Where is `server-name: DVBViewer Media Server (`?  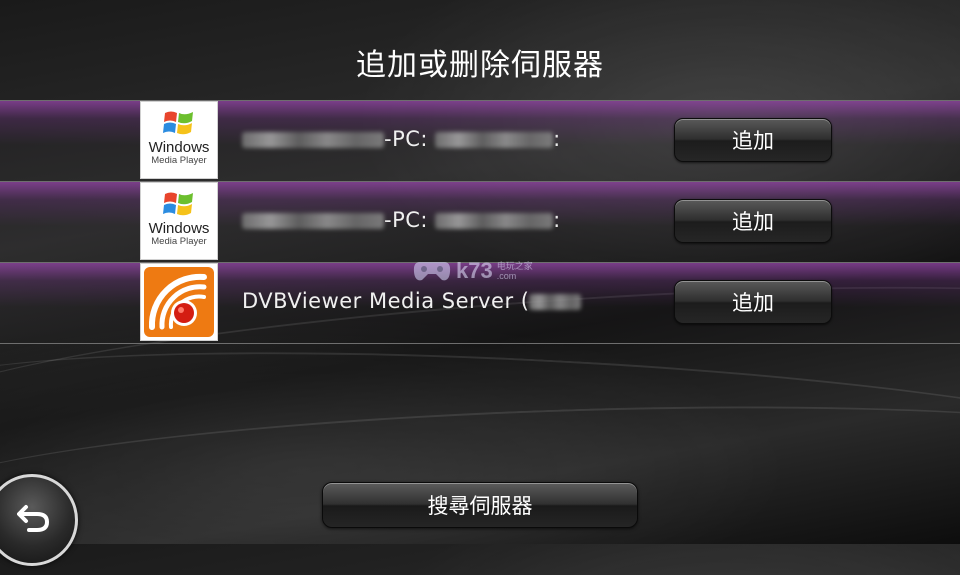 server-name: DVBViewer Media Server ( is located at coordinates (412, 301).